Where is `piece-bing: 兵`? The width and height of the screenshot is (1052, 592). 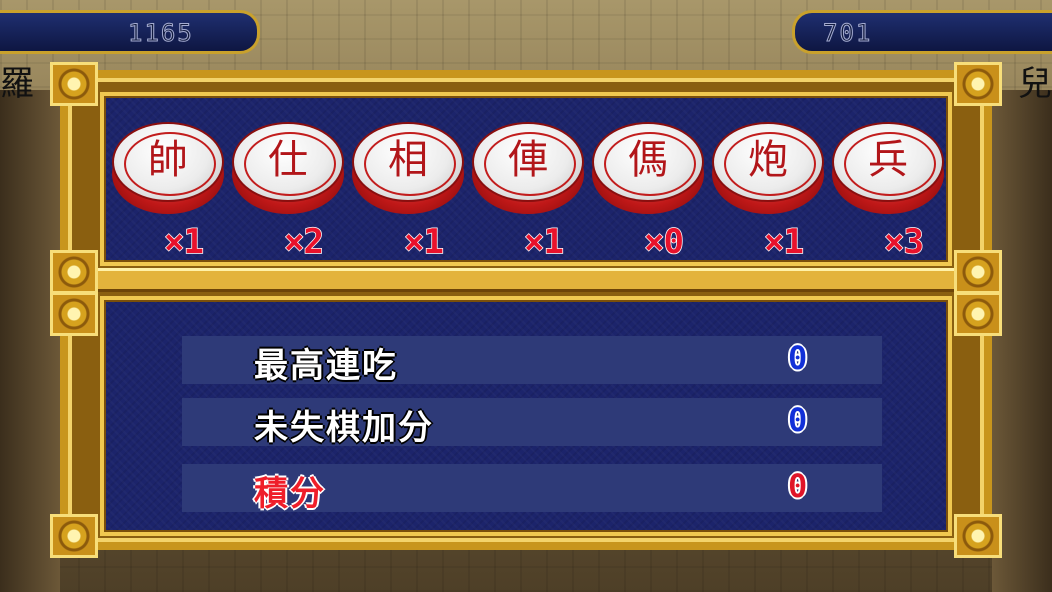
piece-bing: 兵 is located at coordinates (888, 168).